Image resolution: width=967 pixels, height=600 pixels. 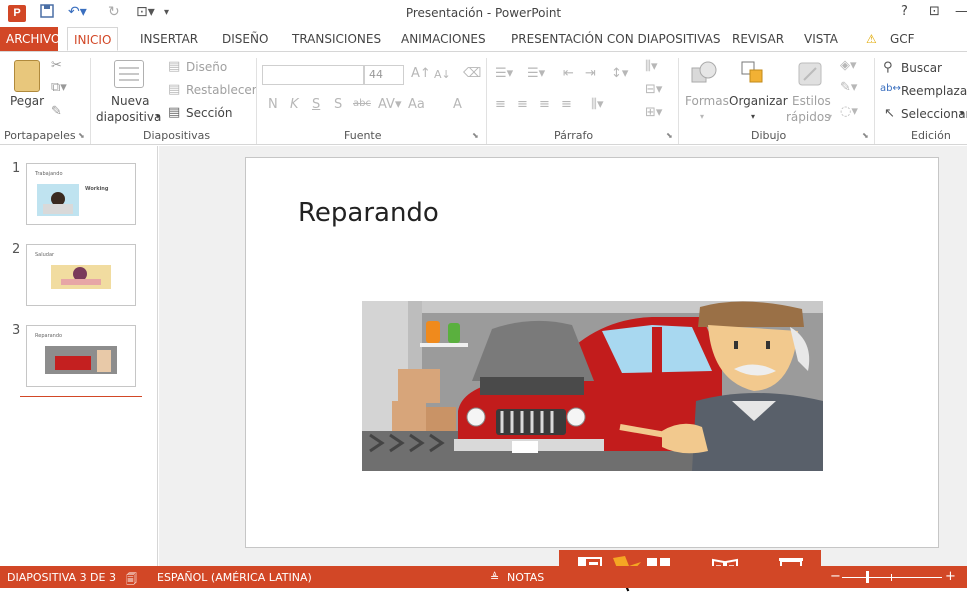 I want to click on new-slide-line1: Nueva, so click(x=130, y=101).